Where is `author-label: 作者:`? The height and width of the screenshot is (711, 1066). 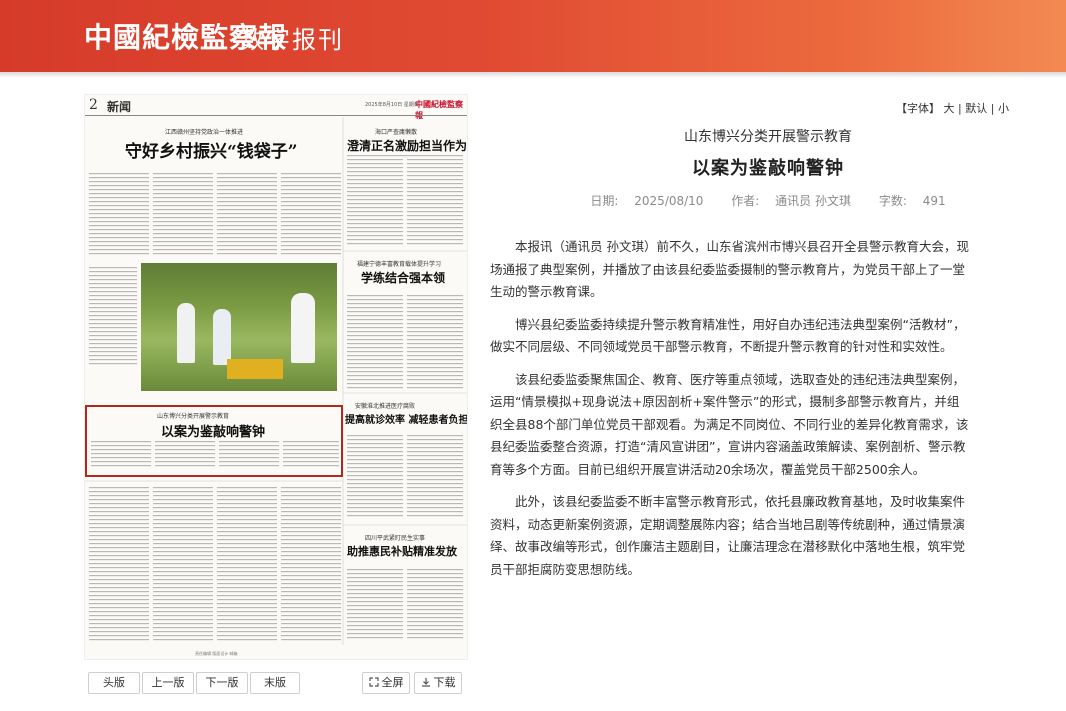 author-label: 作者: is located at coordinates (745, 201).